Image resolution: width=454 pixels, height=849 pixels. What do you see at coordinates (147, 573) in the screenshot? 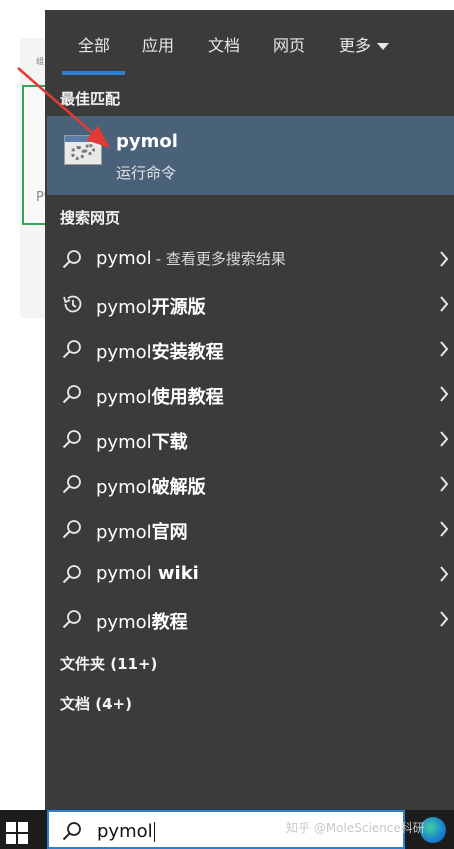
I see `web-suggestion-label: pymol wiki` at bounding box center [147, 573].